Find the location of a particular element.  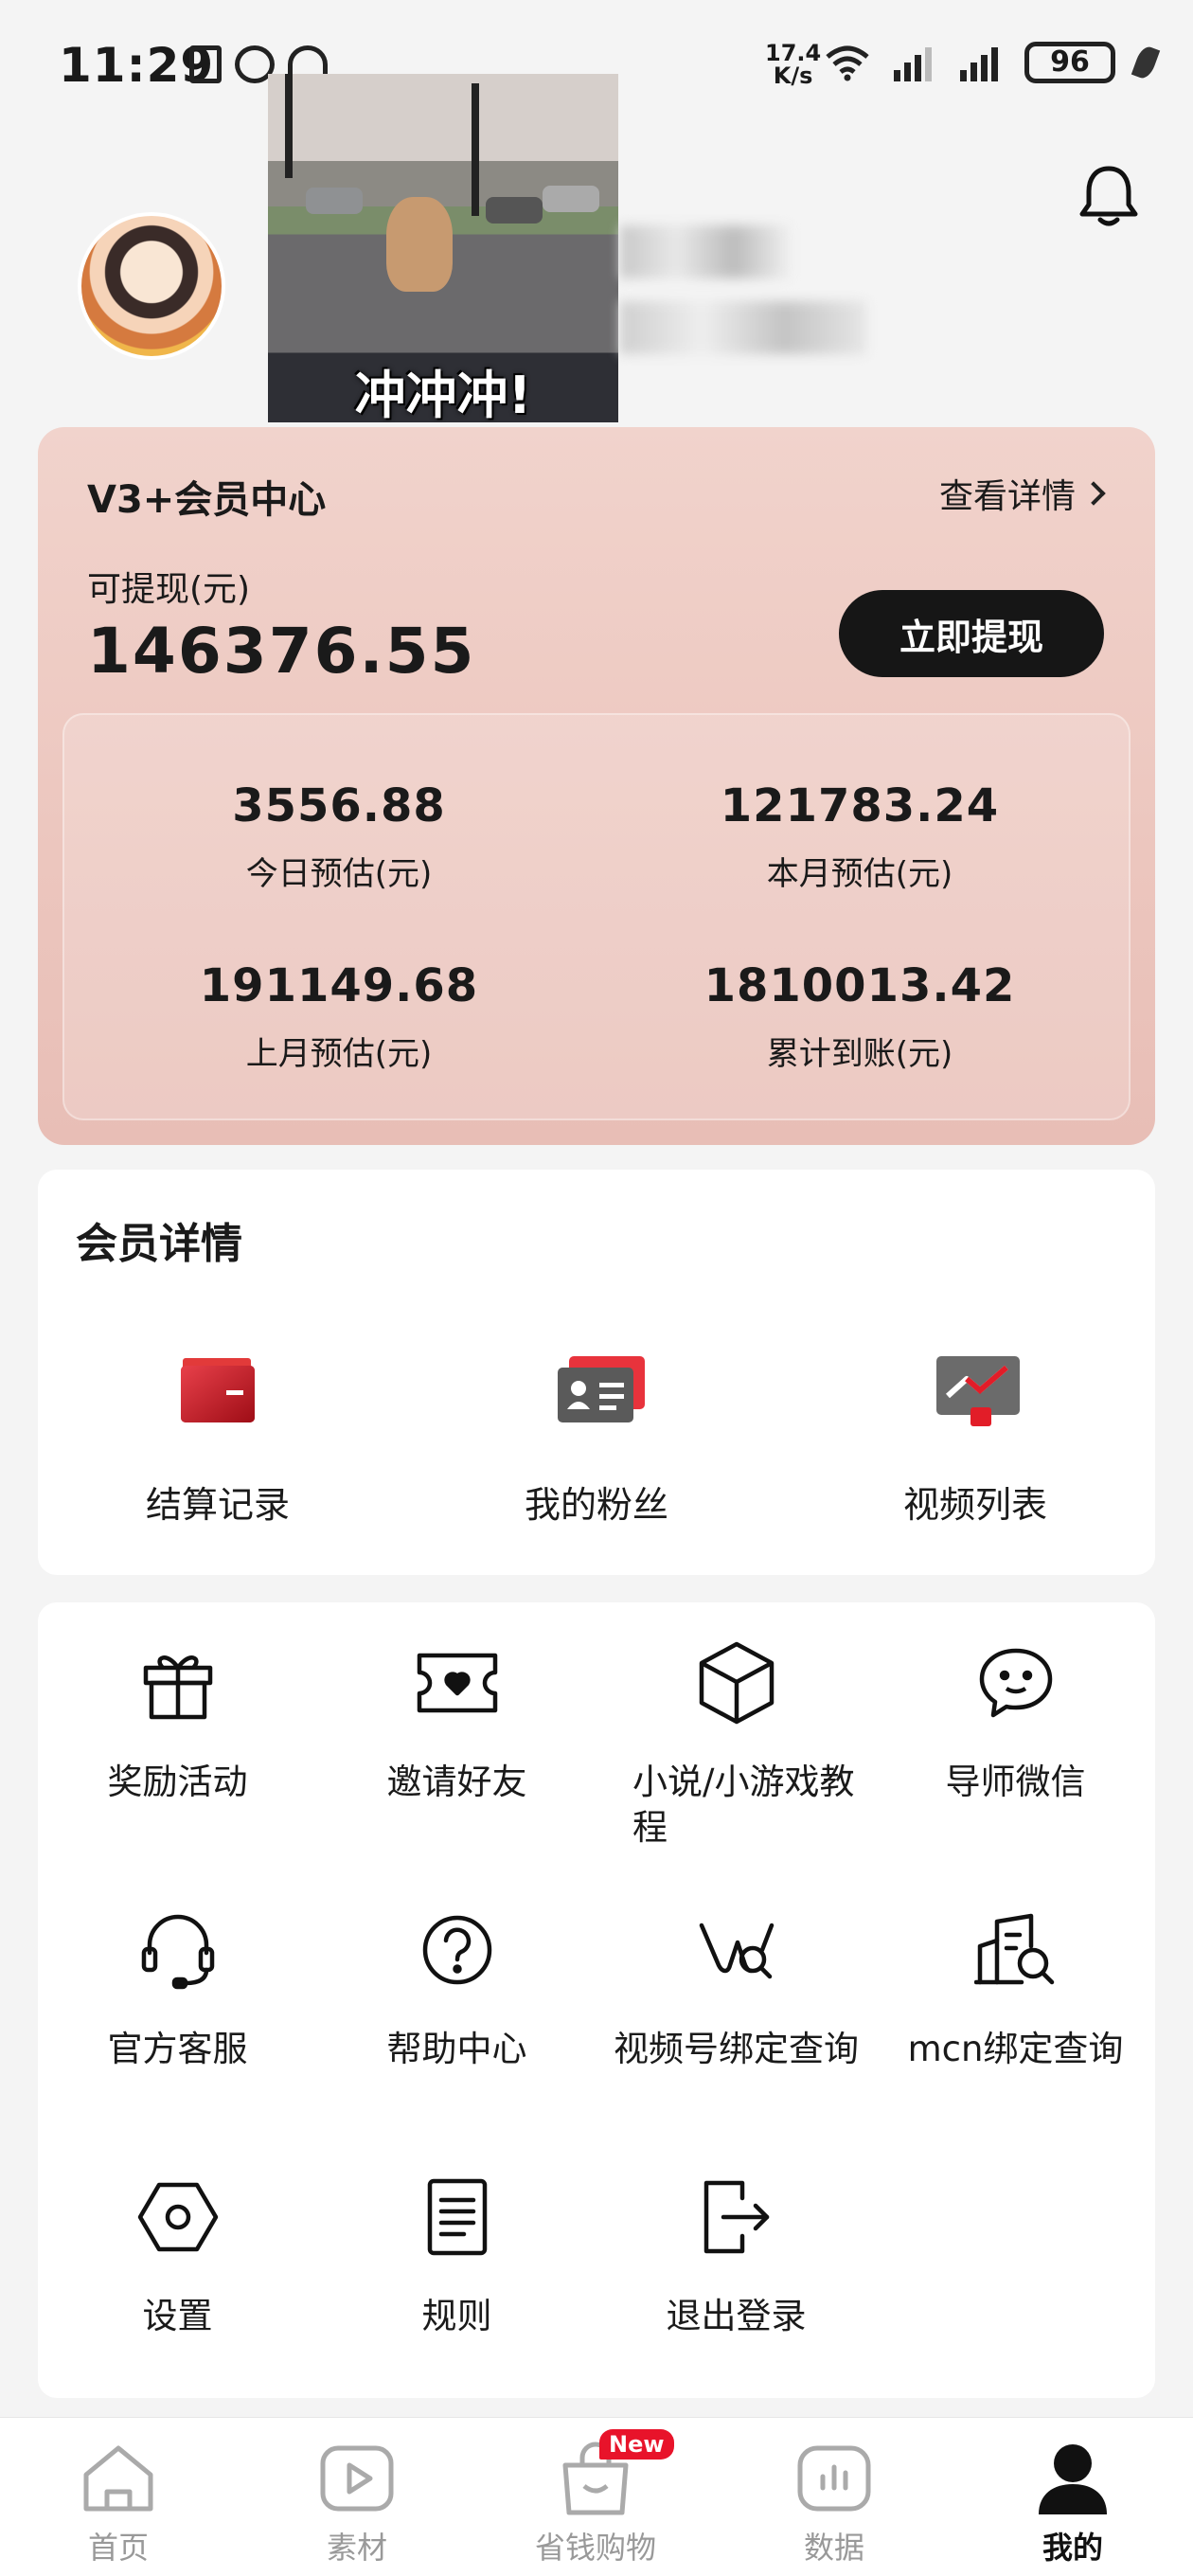

grid-item-label: 邀请好友 is located at coordinates (456, 1782).